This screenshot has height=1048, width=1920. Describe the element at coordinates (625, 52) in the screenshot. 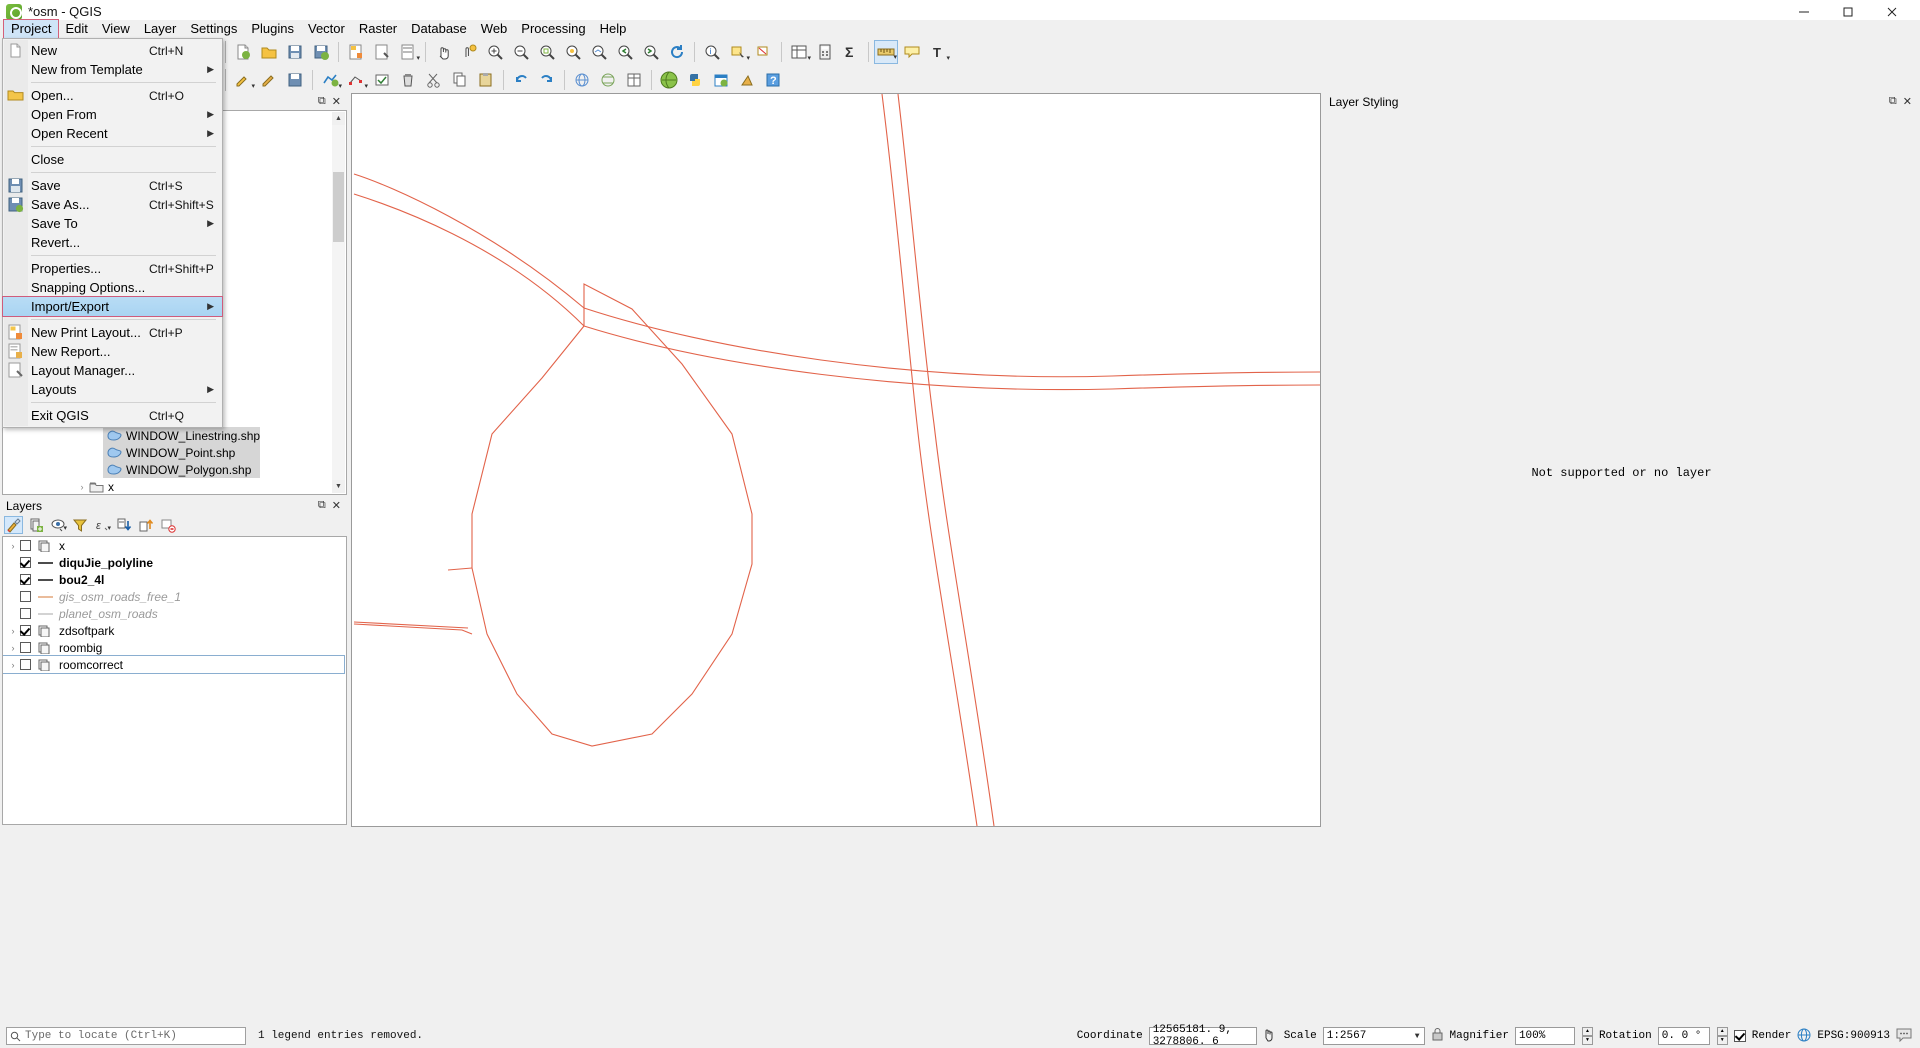

I see `zoom-last-button` at that location.